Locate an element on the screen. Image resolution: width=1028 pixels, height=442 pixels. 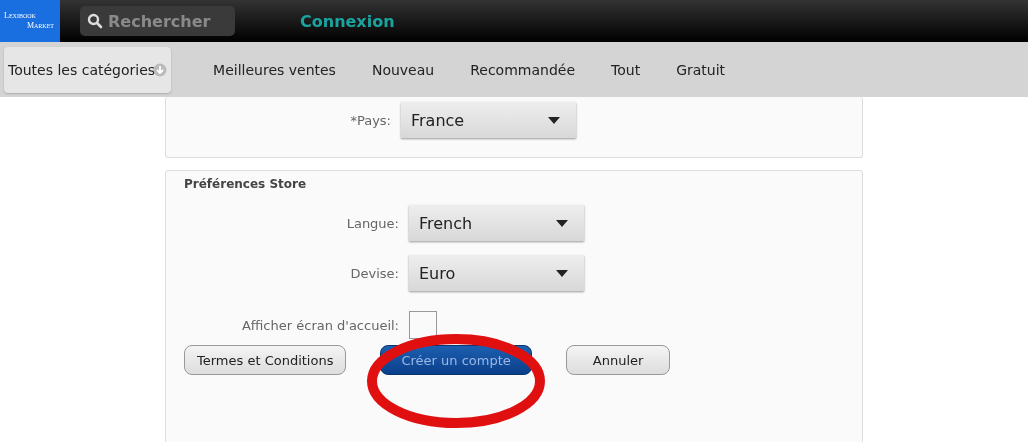
category-tab: Toutes les catégories is located at coordinates (88, 69).